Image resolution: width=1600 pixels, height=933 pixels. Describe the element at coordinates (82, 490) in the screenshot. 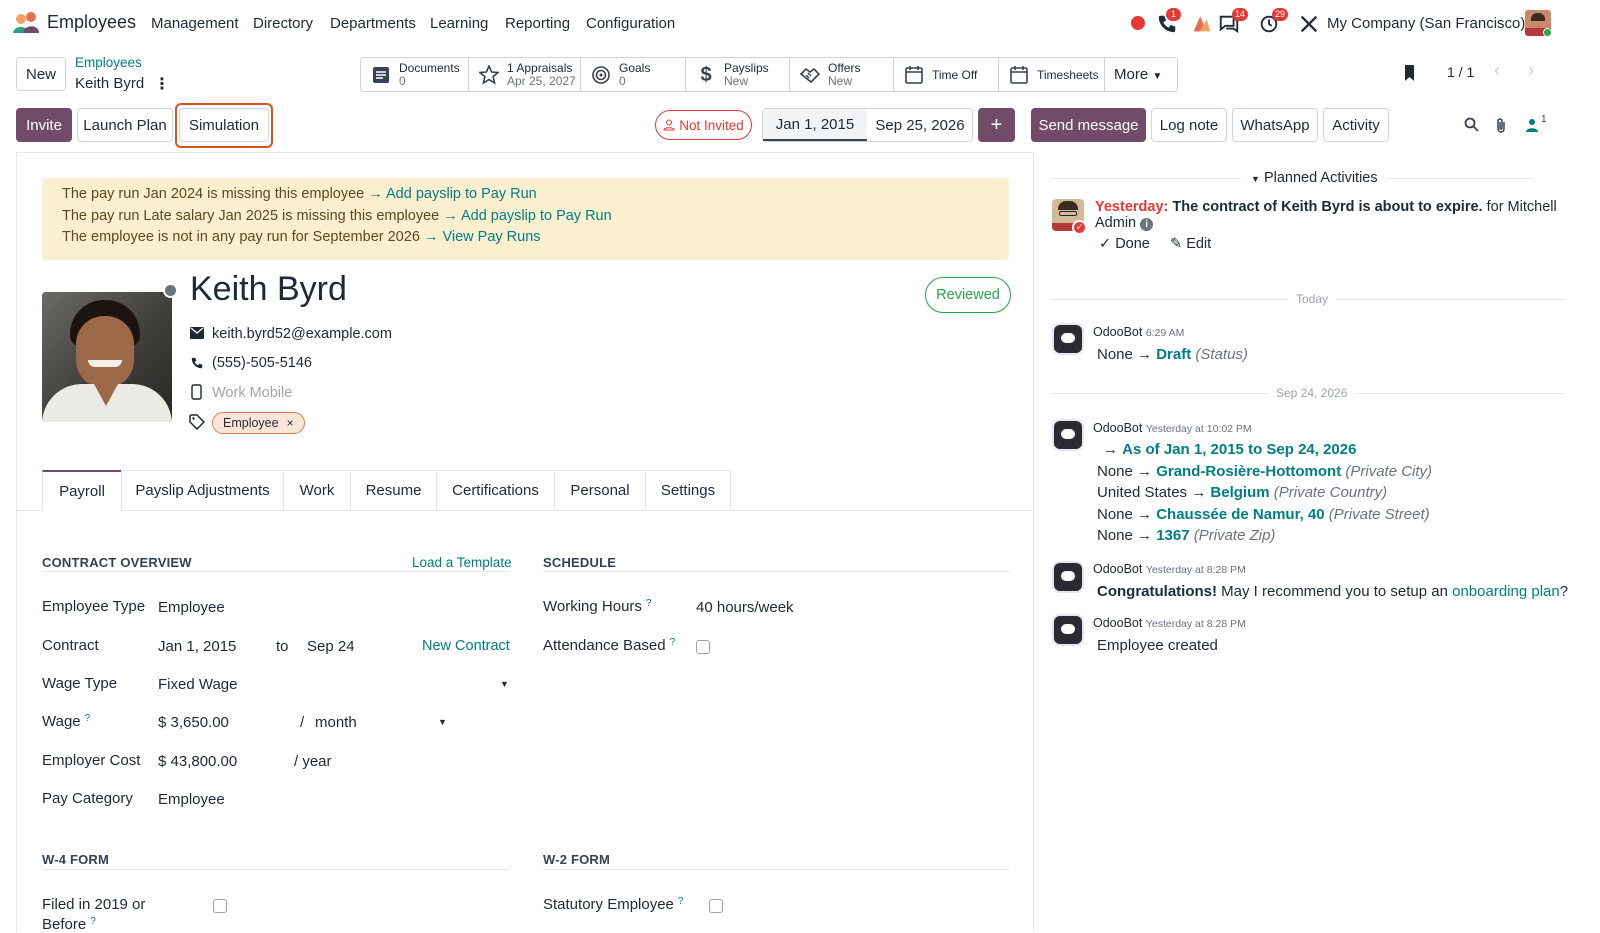

I see `tab-payroll: Payroll` at that location.